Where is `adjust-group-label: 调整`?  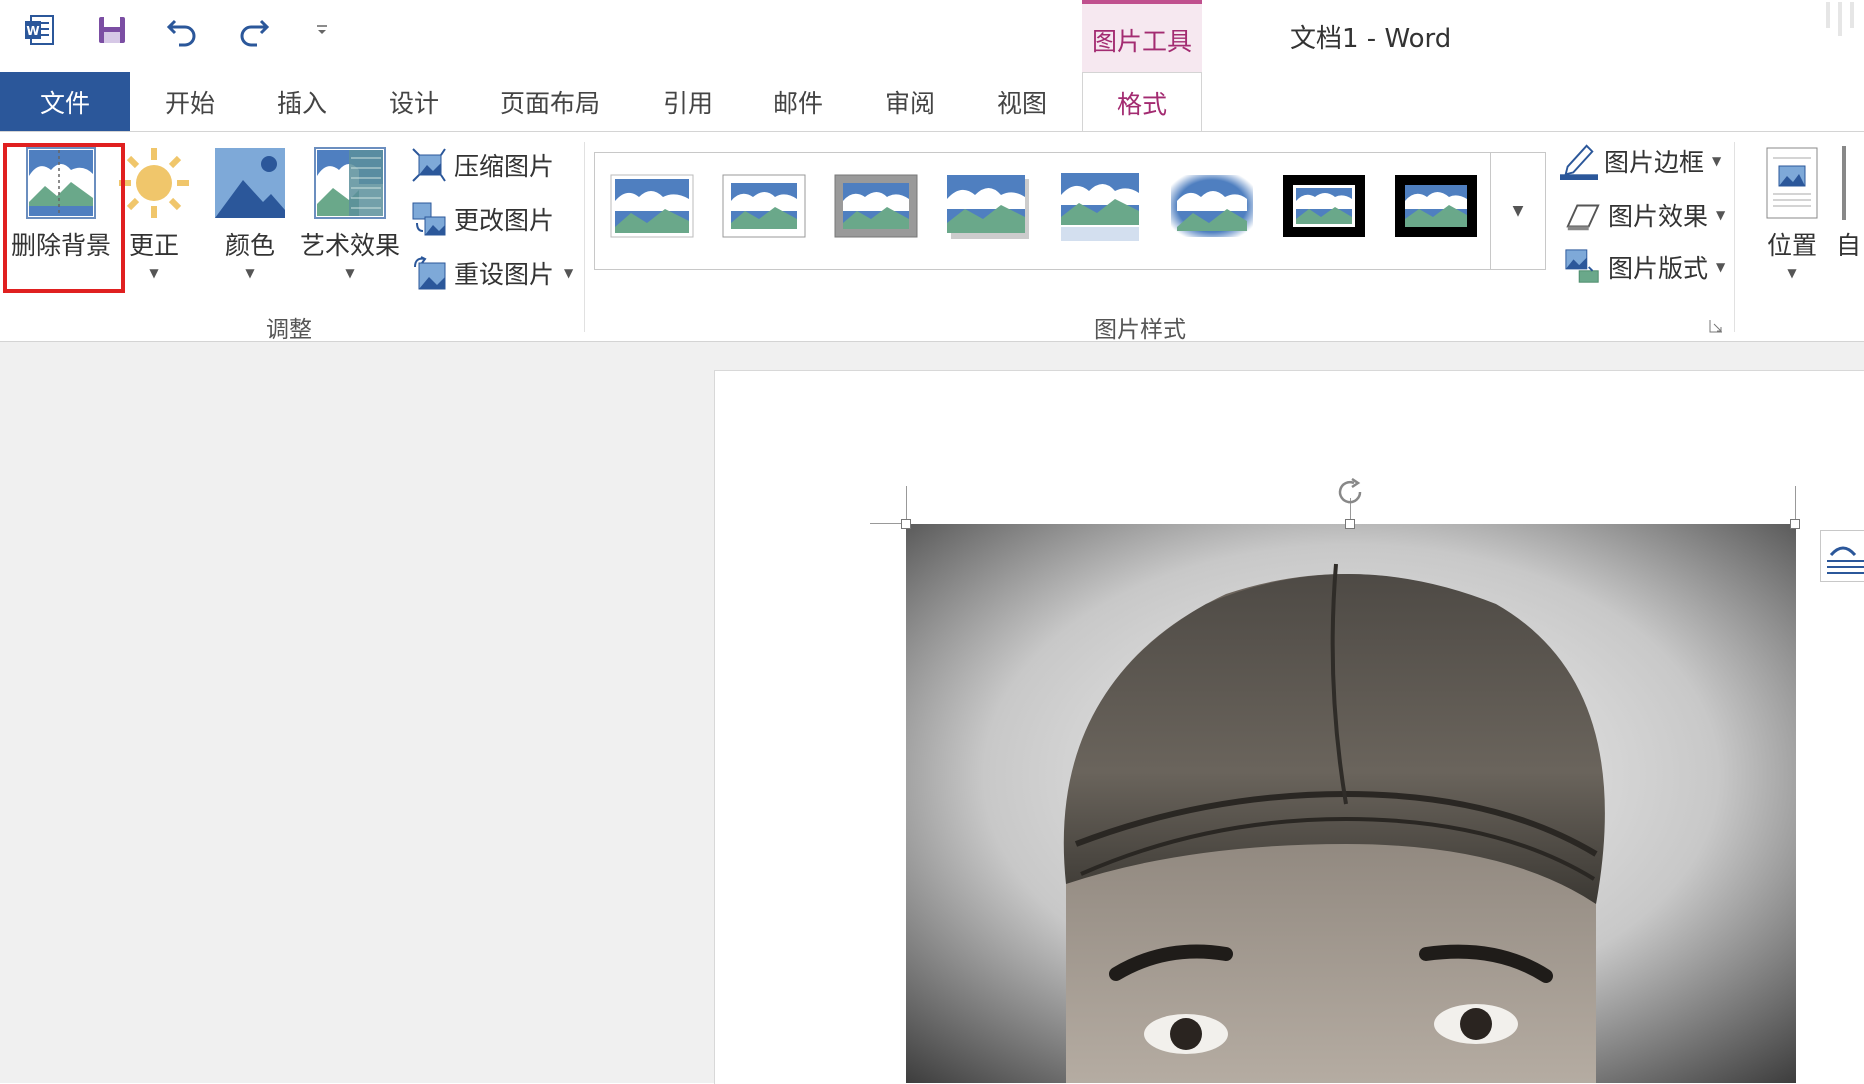 adjust-group-label: 调整 is located at coordinates (289, 330).